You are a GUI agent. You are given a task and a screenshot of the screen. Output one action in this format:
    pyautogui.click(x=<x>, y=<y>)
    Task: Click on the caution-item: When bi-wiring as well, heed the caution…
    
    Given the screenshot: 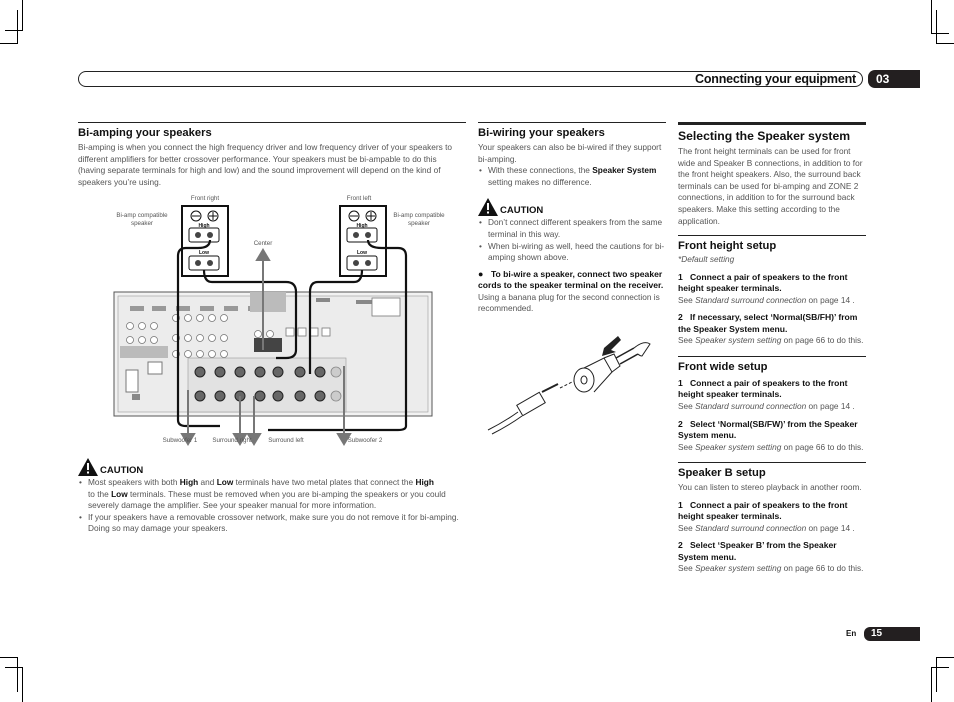 What is the action you would take?
    pyautogui.click(x=572, y=252)
    